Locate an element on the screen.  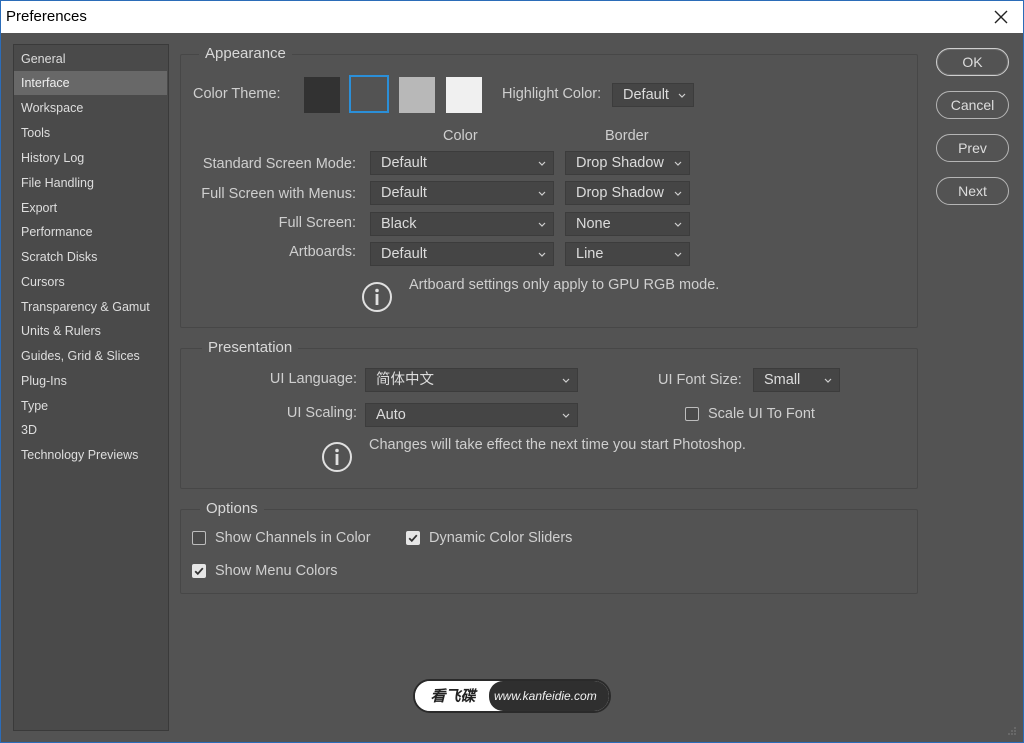
sidebar-item-export: Export is located at coordinates (90, 208).